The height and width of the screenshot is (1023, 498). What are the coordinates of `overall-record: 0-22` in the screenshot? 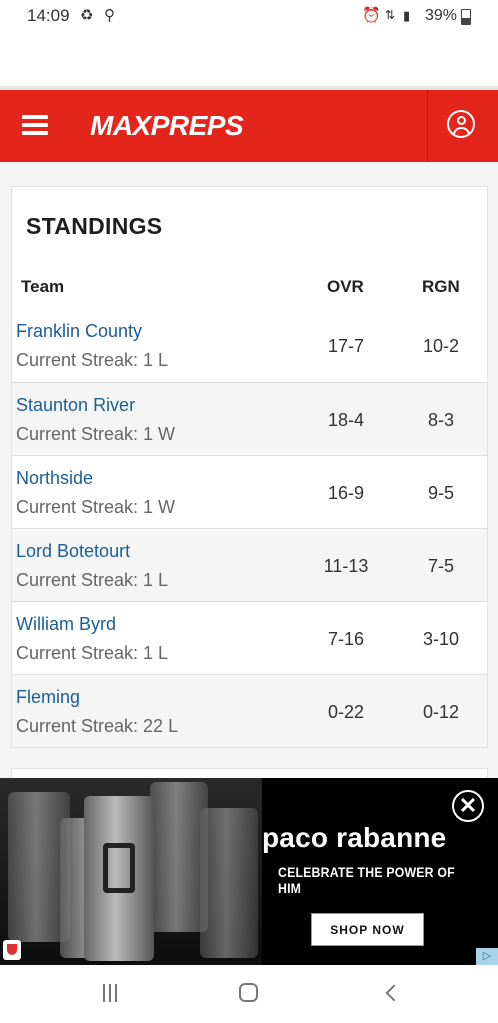 It's located at (346, 712).